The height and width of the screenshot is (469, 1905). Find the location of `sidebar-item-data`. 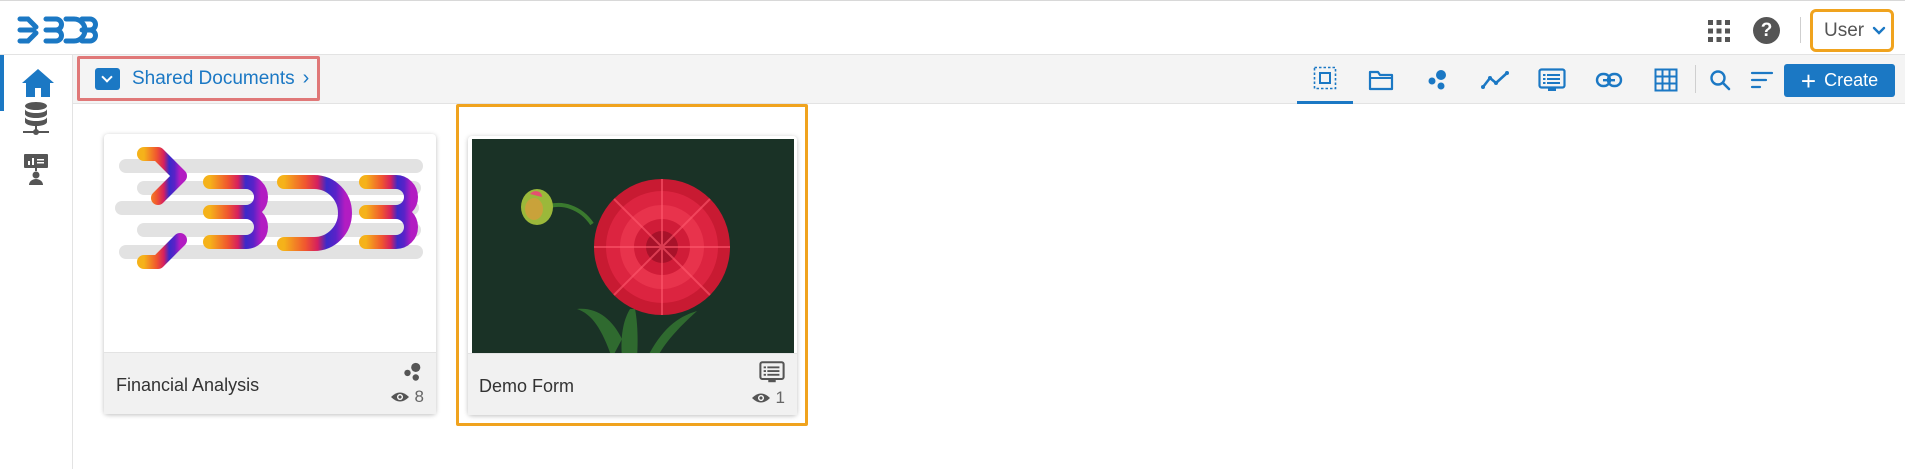

sidebar-item-data is located at coordinates (36, 119).